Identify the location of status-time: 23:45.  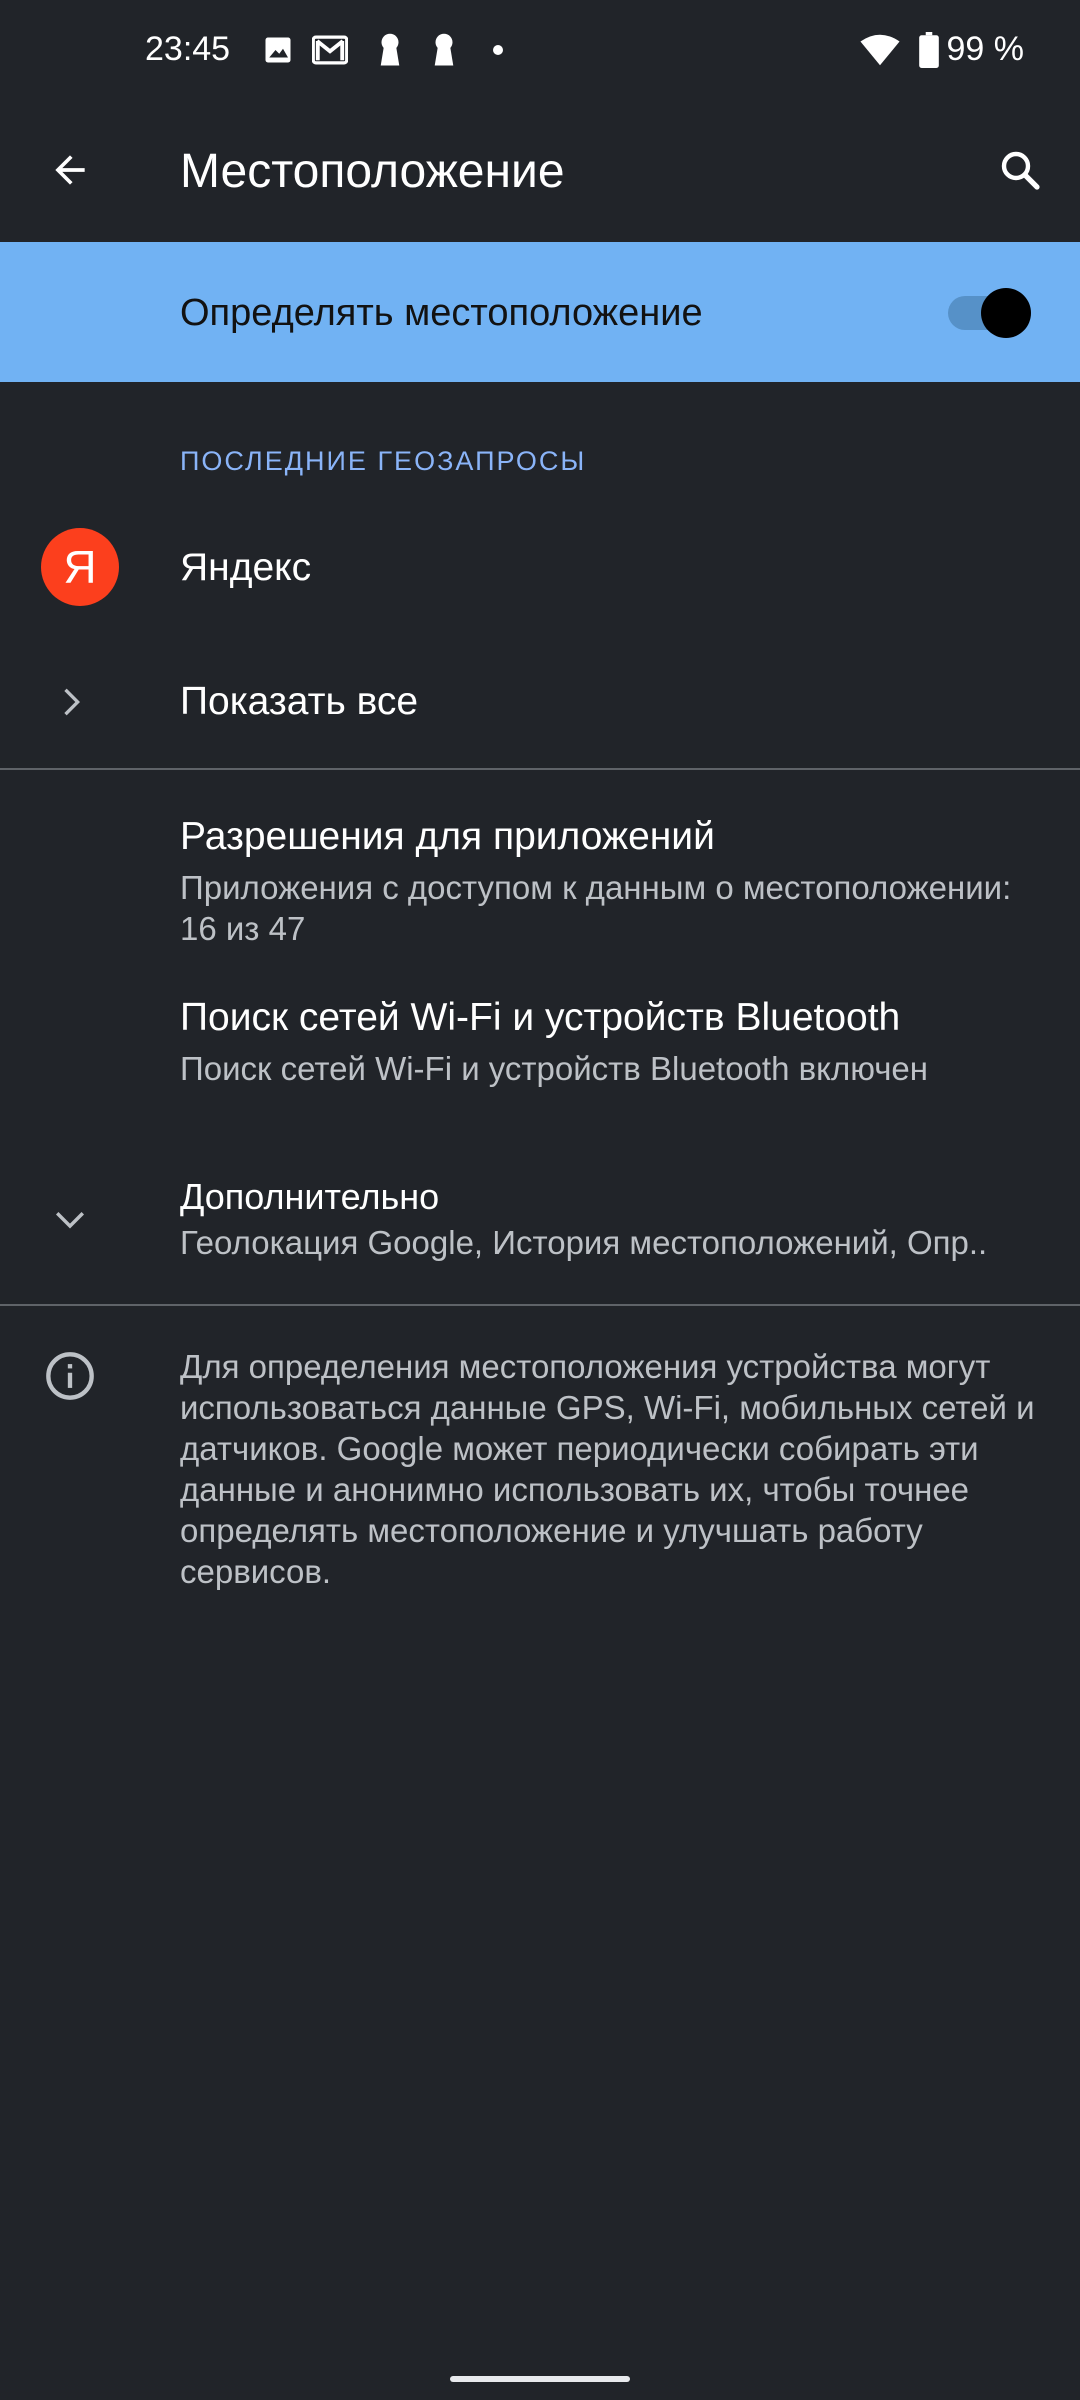
(188, 49).